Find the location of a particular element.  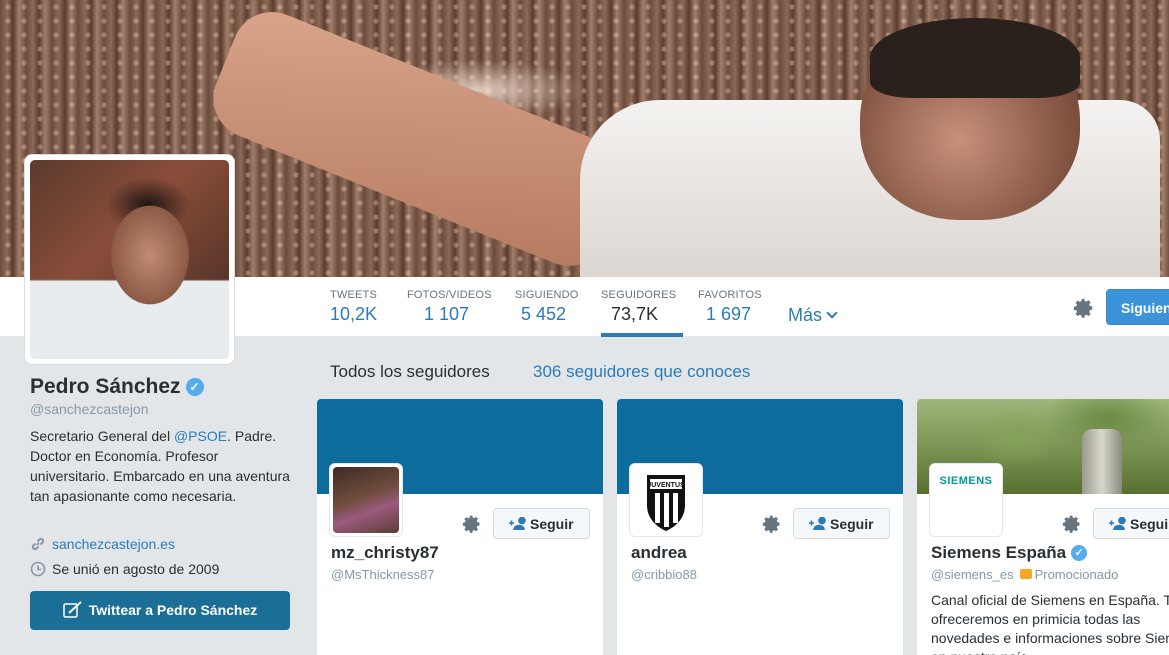

card-avatar is located at coordinates (366, 500).